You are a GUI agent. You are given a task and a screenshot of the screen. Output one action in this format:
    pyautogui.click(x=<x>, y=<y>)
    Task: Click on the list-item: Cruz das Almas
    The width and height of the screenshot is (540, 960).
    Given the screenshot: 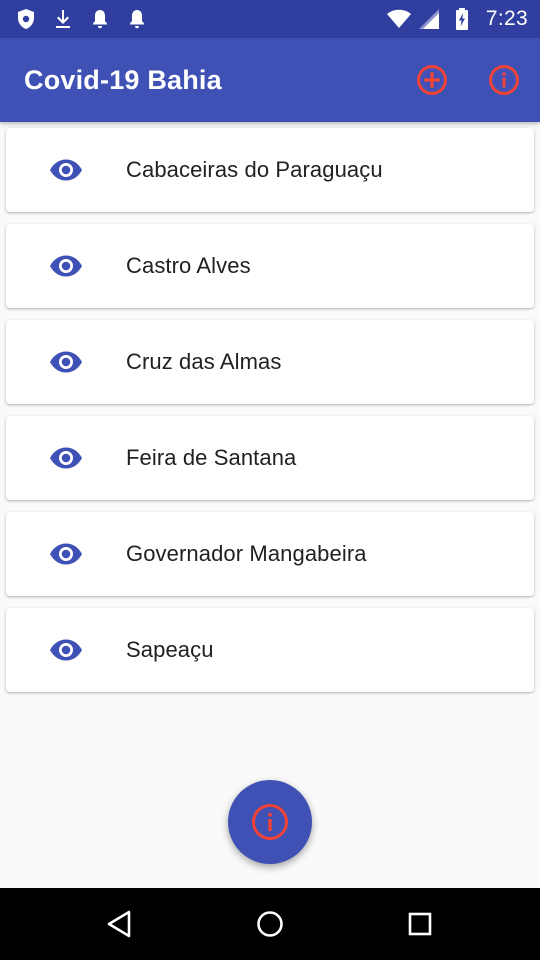 What is the action you would take?
    pyautogui.click(x=270, y=362)
    